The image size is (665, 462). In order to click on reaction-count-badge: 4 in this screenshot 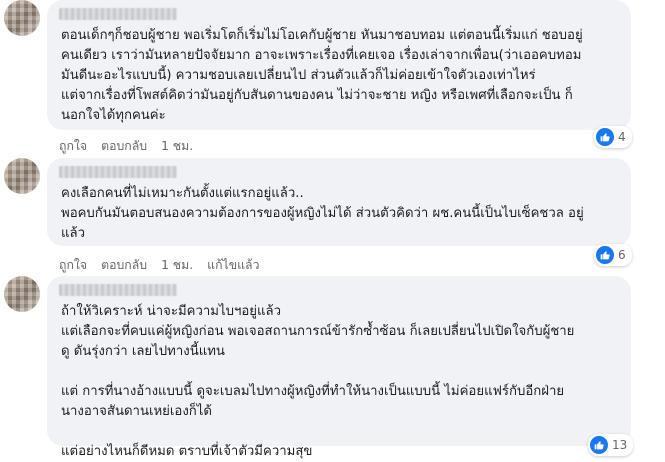, I will do `click(613, 137)`.